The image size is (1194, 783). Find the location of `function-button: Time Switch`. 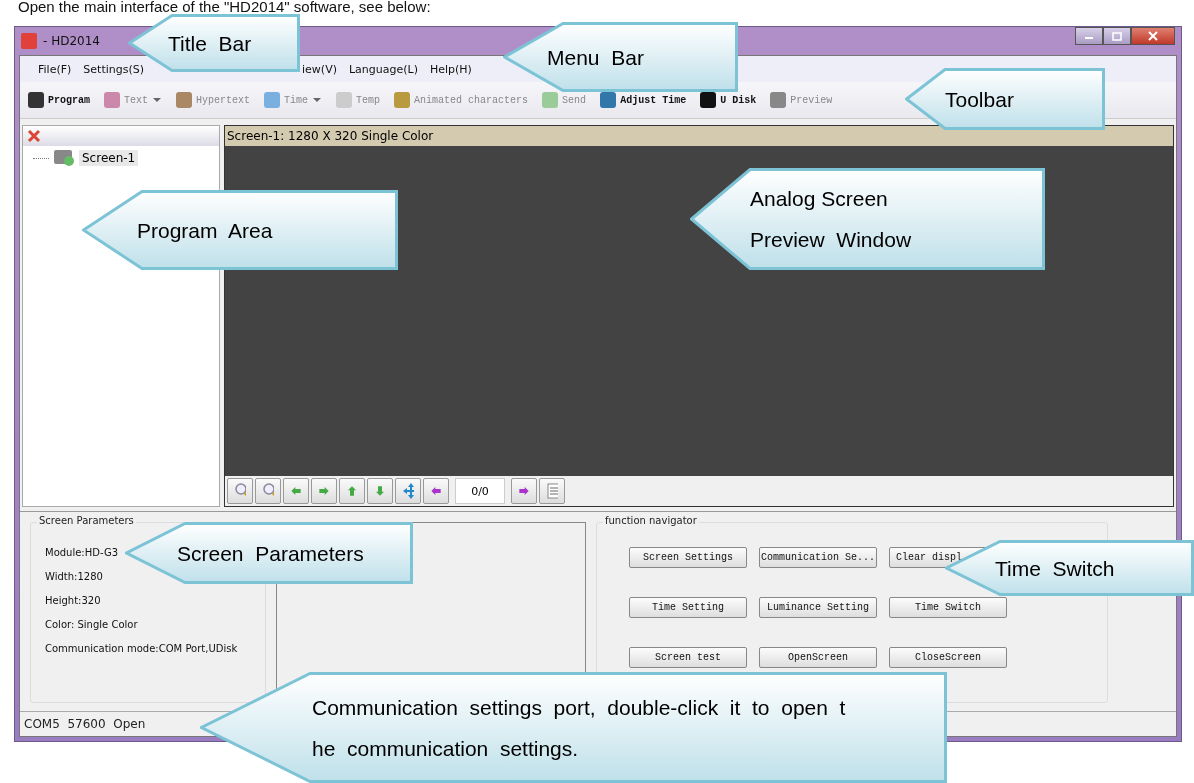

function-button: Time Switch is located at coordinates (948, 607).